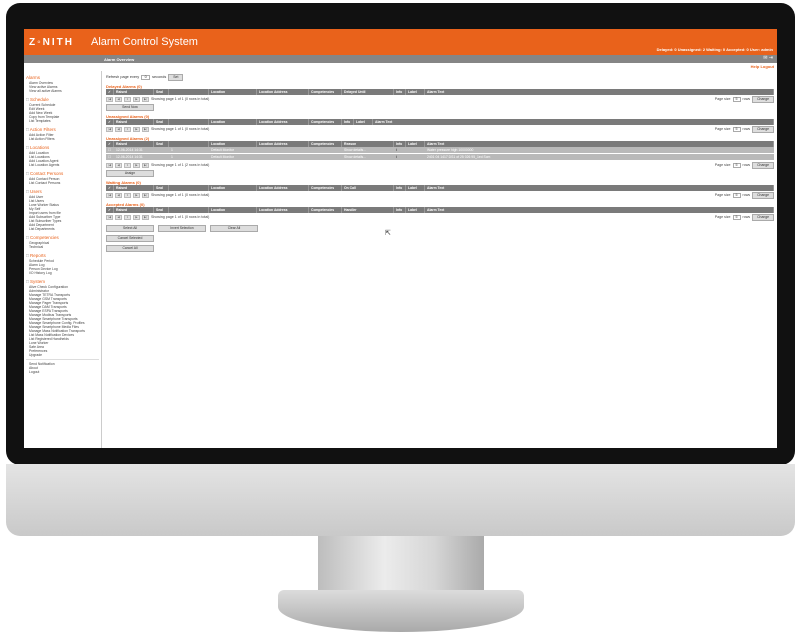  Describe the element at coordinates (368, 92) in the screenshot. I see `column-header: Delayed Until` at that location.